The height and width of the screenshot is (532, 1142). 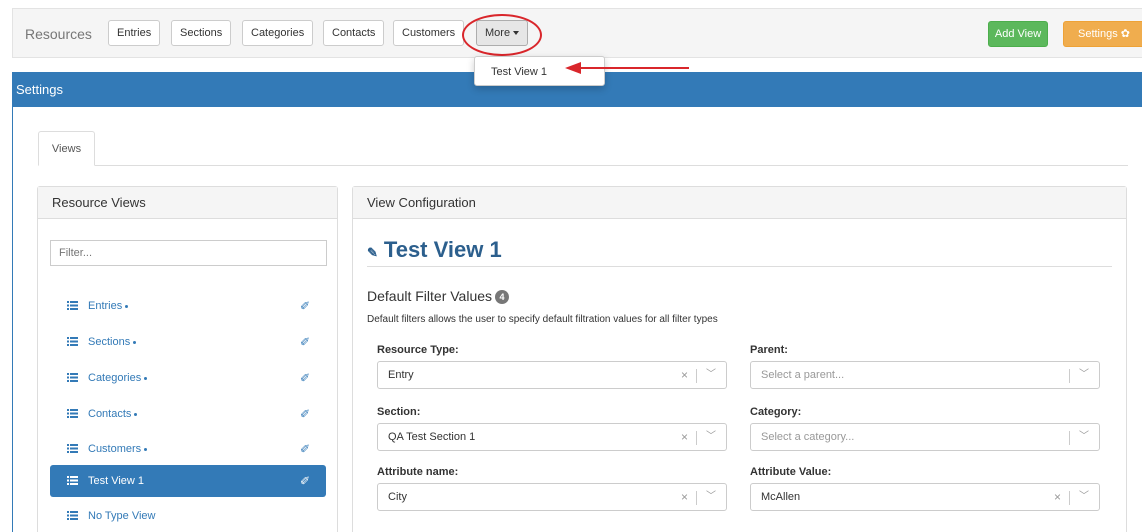 I want to click on attribute-name-value: City, so click(x=397, y=497).